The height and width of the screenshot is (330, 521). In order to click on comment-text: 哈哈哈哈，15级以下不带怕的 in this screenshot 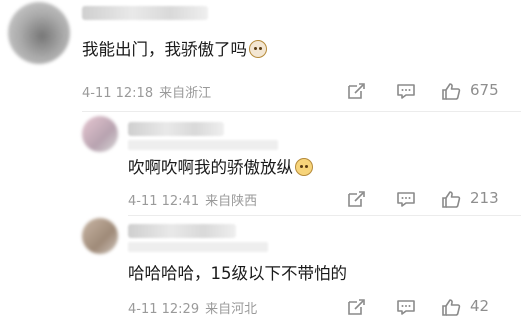, I will do `click(237, 272)`.